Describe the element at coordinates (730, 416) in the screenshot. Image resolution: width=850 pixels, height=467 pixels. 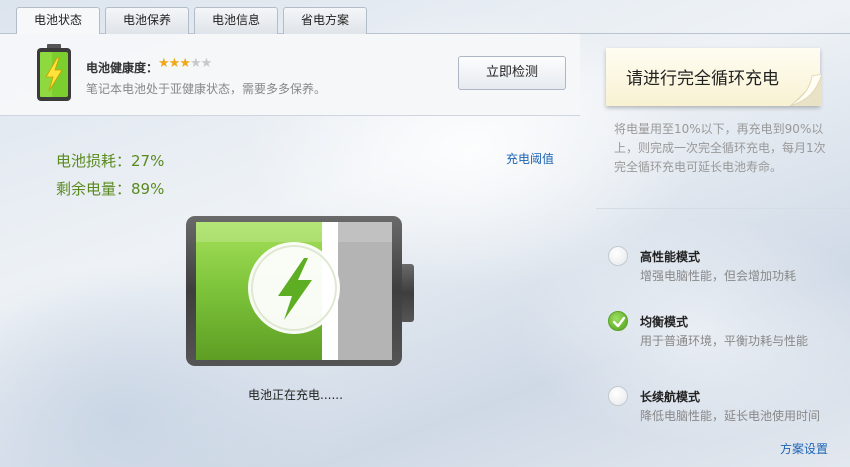
I see `mode-desc-long-battery: 降低电脑性能，延长电池使用时间` at that location.